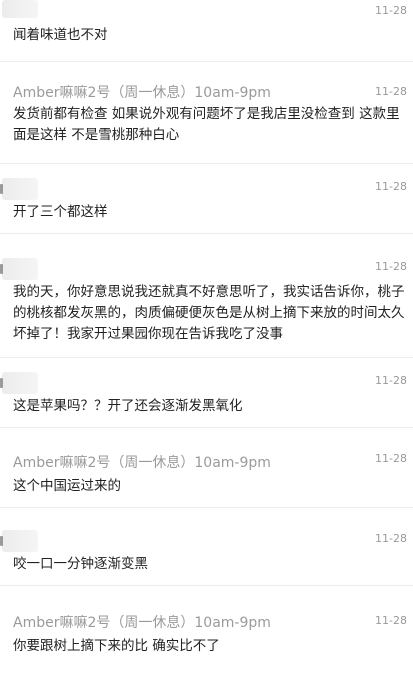  Describe the element at coordinates (60, 212) in the screenshot. I see `message-text: 开了三个都这样` at that location.